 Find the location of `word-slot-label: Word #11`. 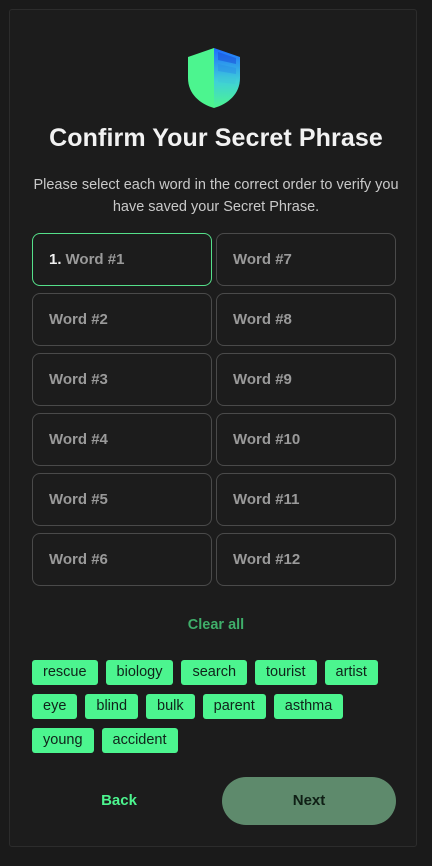

word-slot-label: Word #11 is located at coordinates (266, 499).